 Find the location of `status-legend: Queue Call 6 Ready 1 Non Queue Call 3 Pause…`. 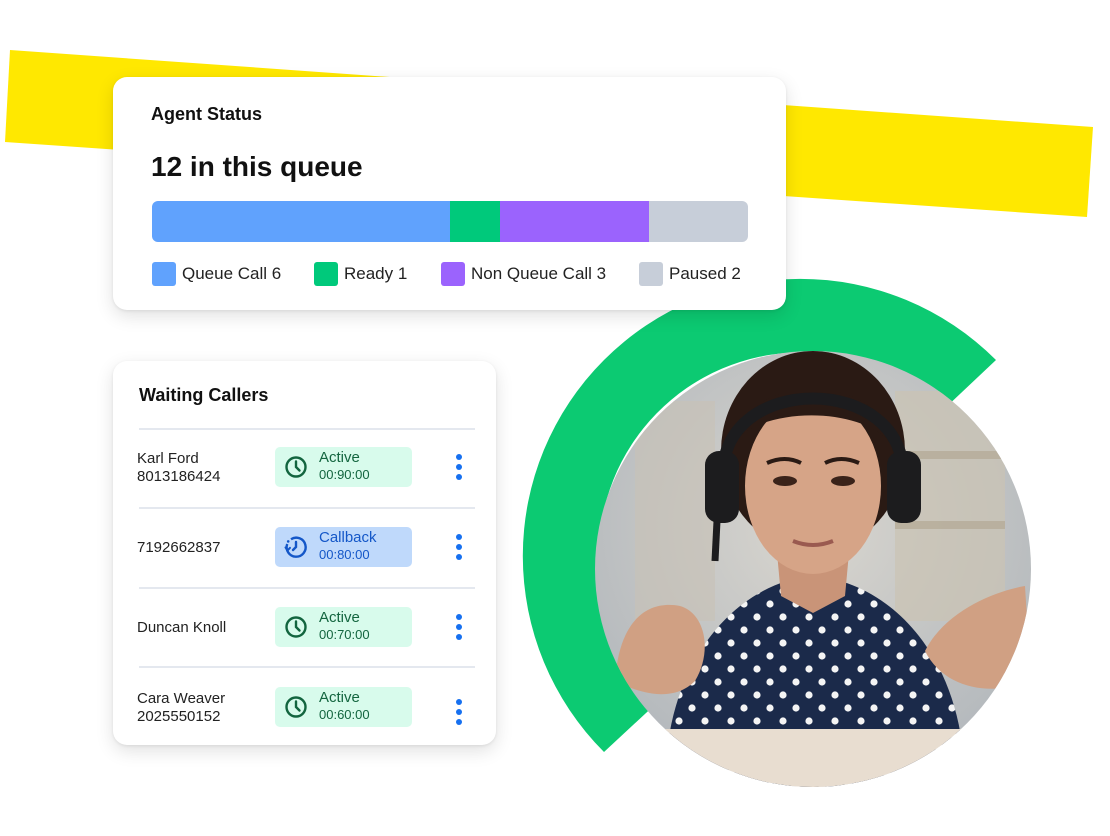

status-legend: Queue Call 6 Ready 1 Non Queue Call 3 Pause… is located at coordinates (452, 274).